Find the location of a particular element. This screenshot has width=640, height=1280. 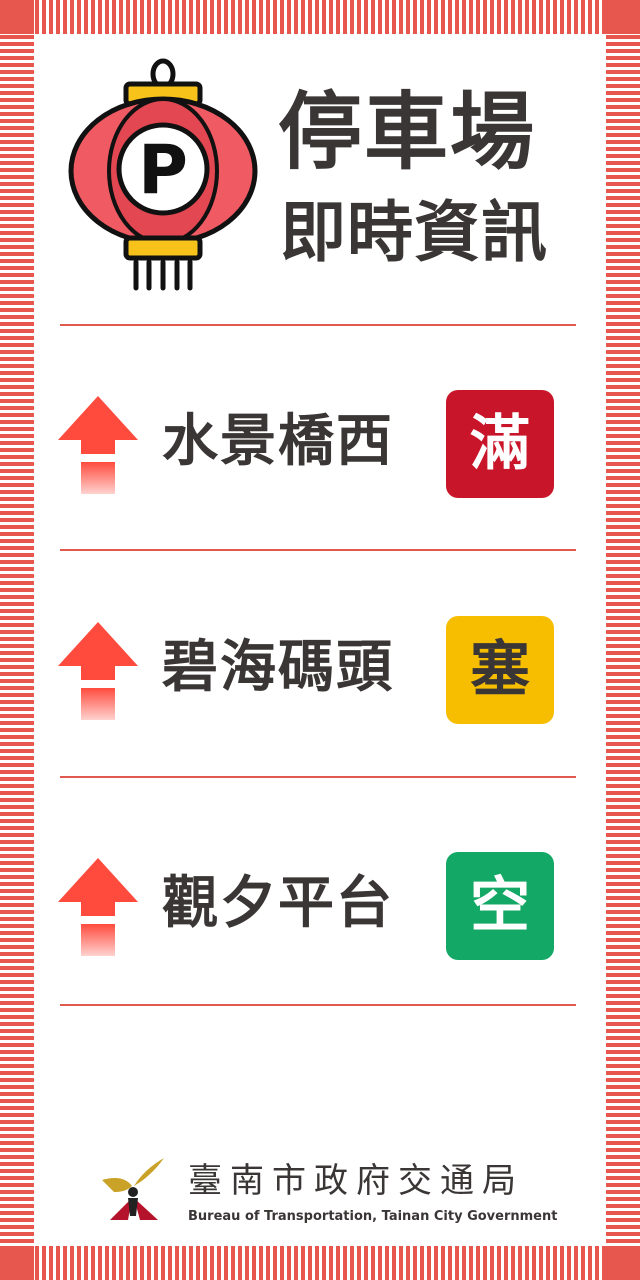

parking-lot-row: 觀夕平台 空 is located at coordinates (320, 912).